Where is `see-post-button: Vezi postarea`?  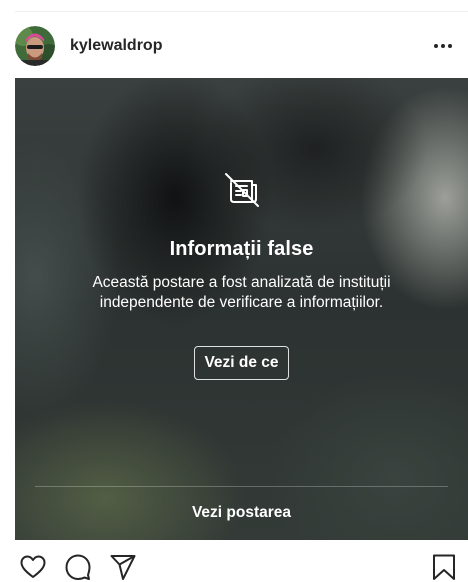
see-post-button: Vezi postarea is located at coordinates (241, 513).